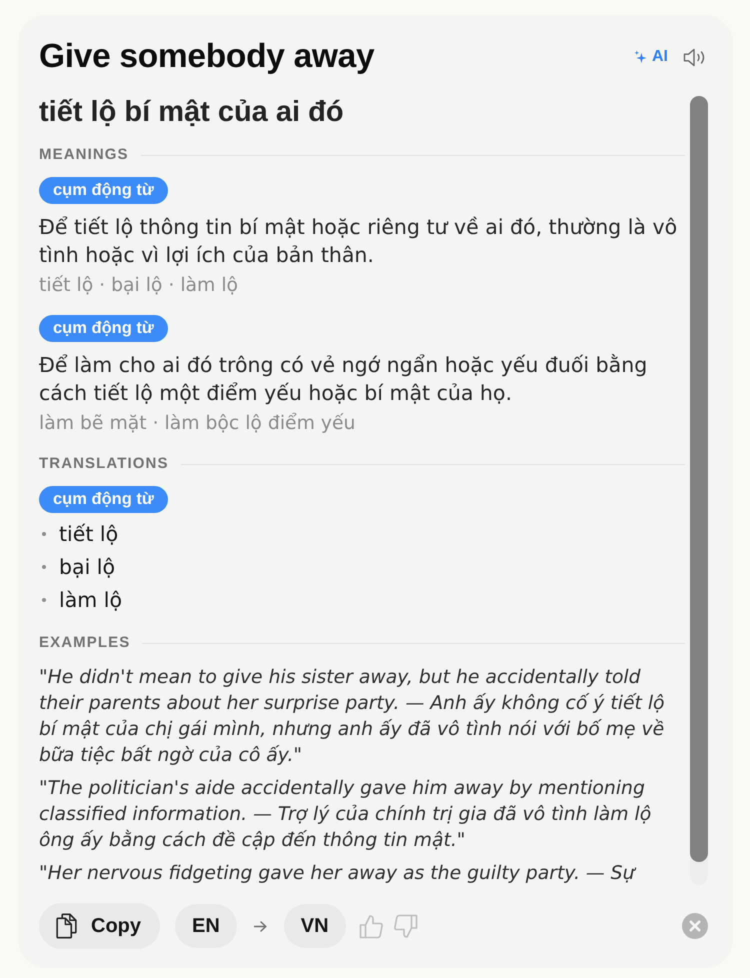 Image resolution: width=750 pixels, height=978 pixels. What do you see at coordinates (206, 926) in the screenshot?
I see `source-language-button: EN` at bounding box center [206, 926].